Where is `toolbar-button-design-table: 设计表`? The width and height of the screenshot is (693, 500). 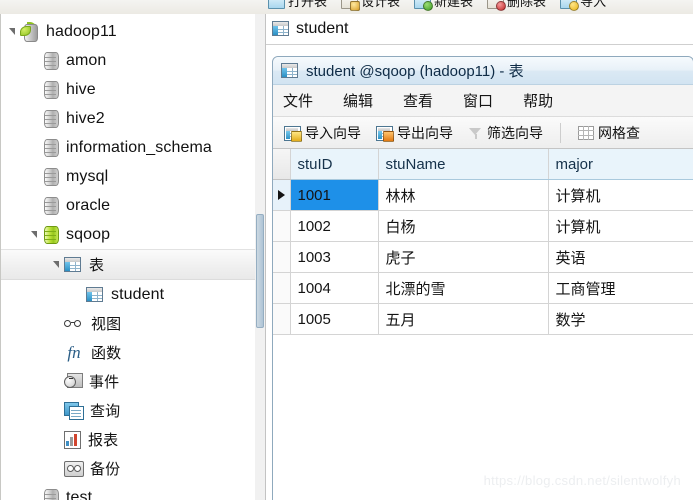
toolbar-button-design-table: 设计表 is located at coordinates (370, 5).